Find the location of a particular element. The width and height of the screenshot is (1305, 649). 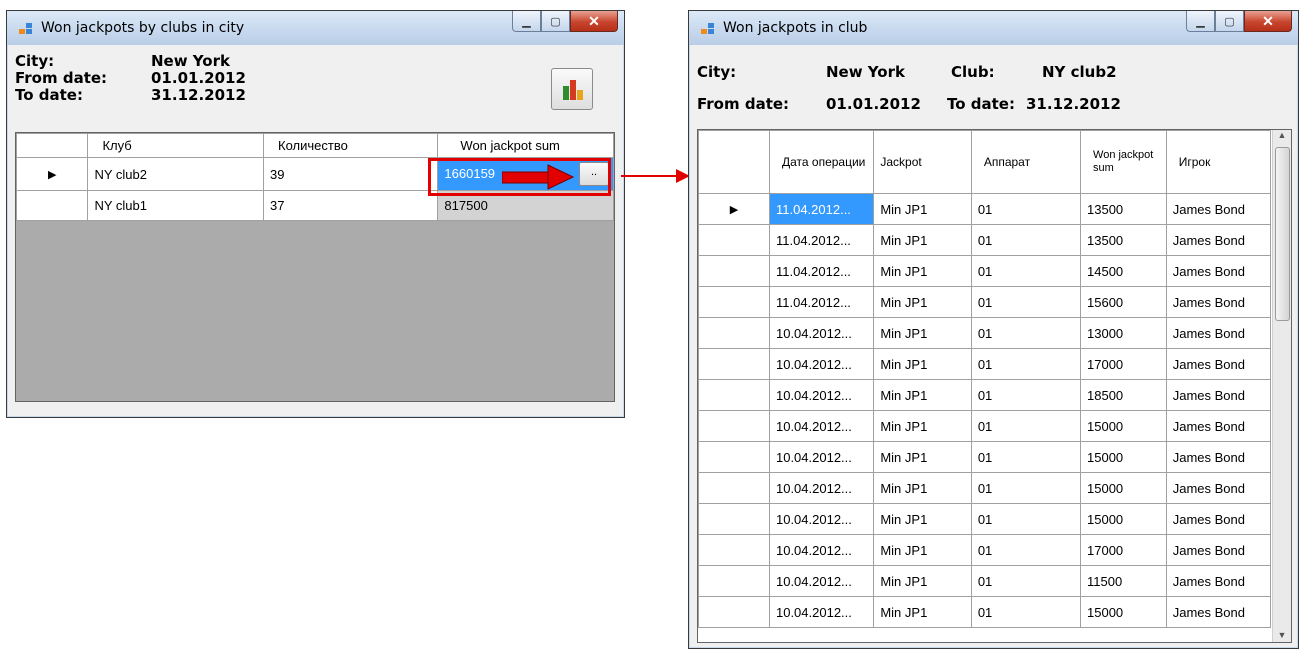

column-header-club: Клуб is located at coordinates (176, 145).